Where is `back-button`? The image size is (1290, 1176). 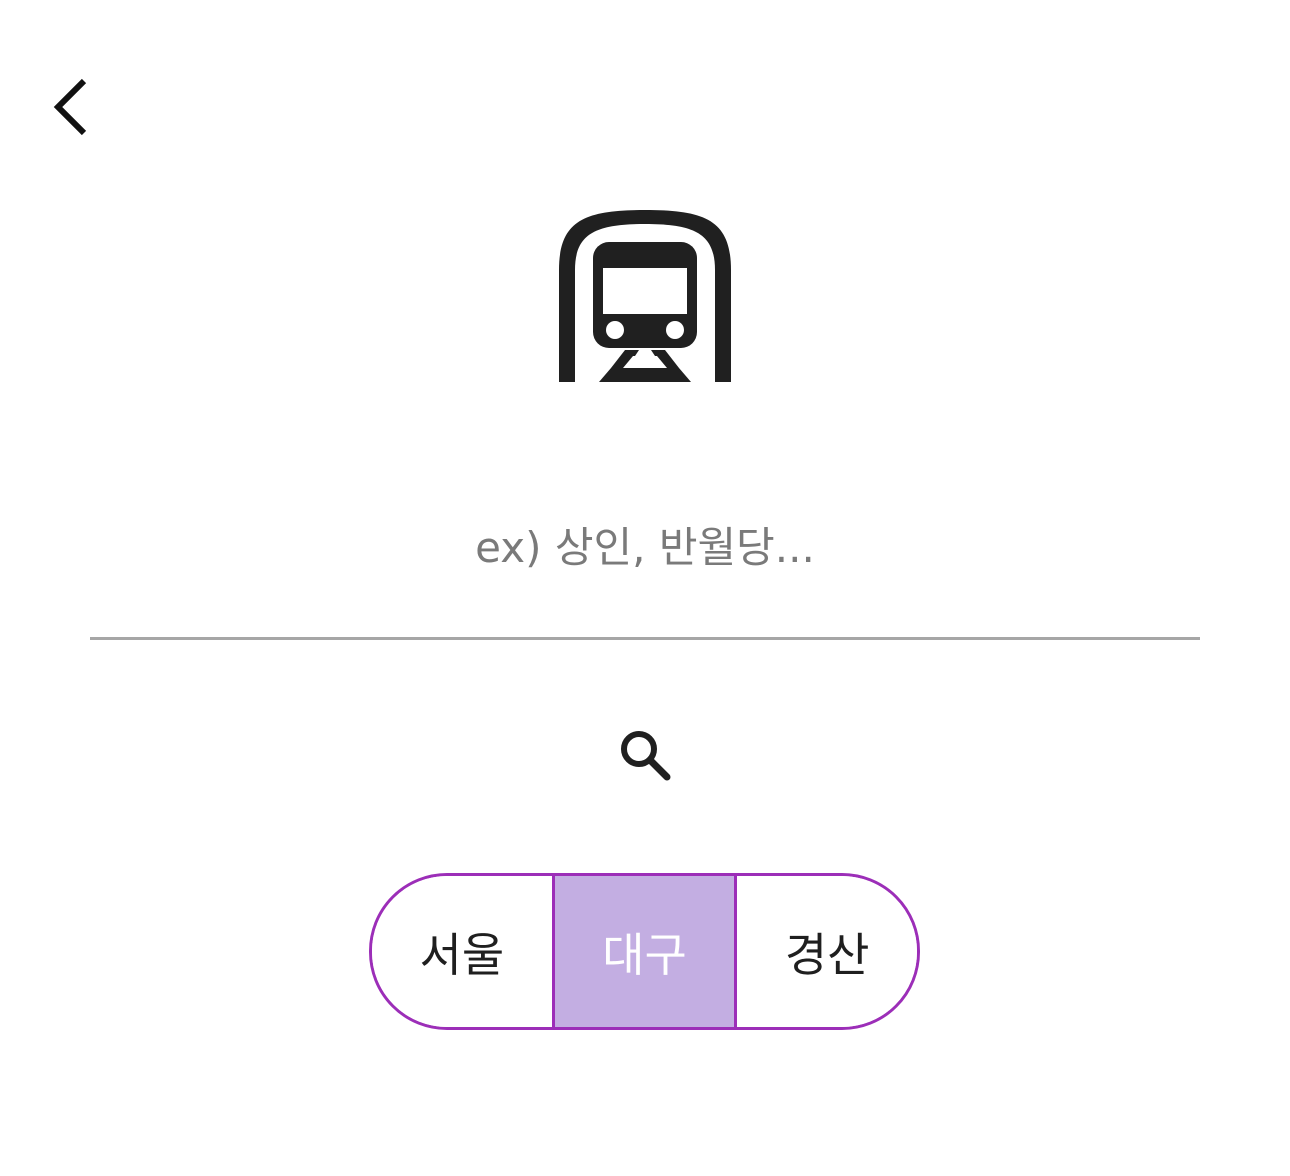
back-button is located at coordinates (70, 107).